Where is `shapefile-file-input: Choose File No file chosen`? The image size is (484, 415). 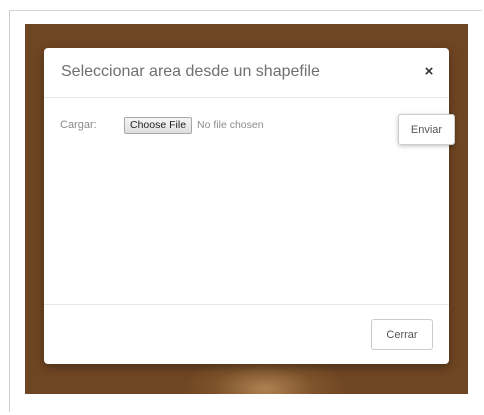
shapefile-file-input: Choose File No file chosen is located at coordinates (194, 125).